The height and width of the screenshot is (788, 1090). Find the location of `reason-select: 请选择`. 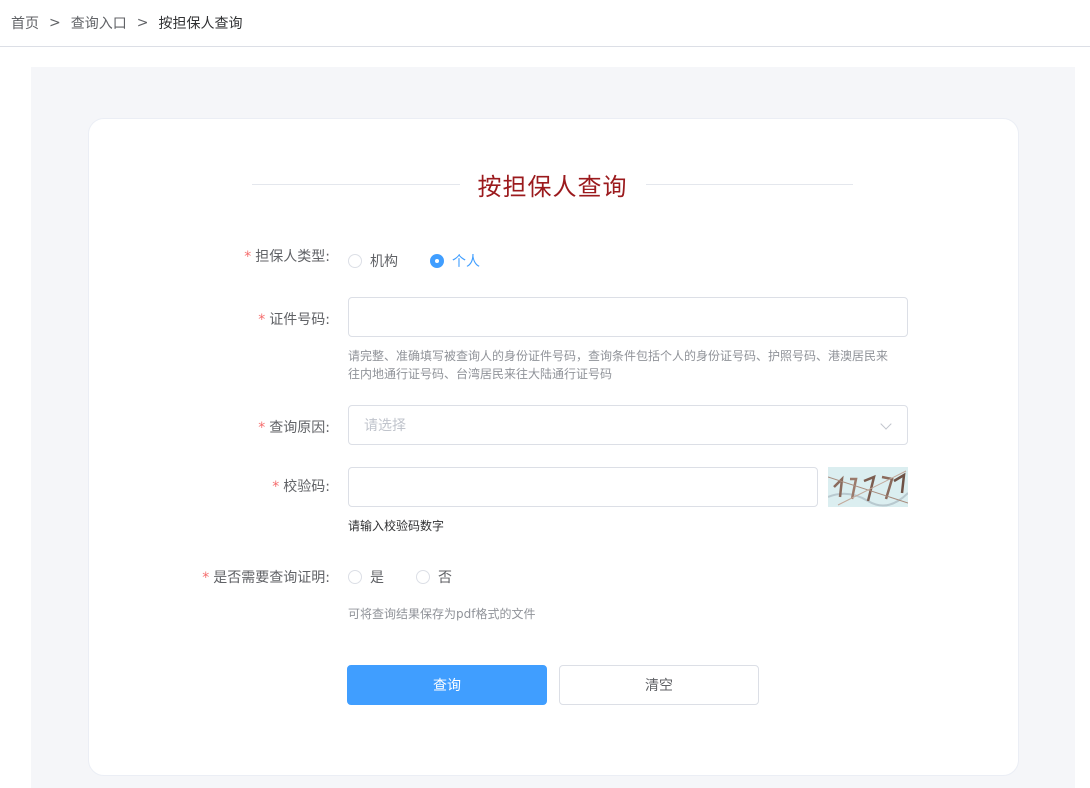

reason-select: 请选择 is located at coordinates (628, 425).